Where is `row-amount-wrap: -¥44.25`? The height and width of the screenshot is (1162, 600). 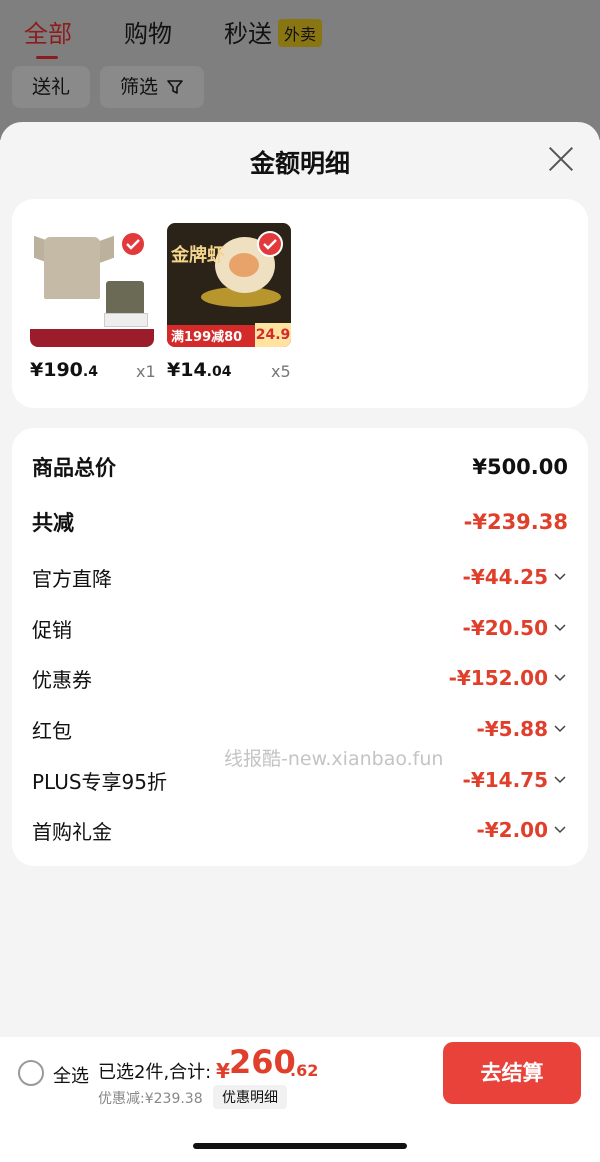
row-amount-wrap: -¥44.25 is located at coordinates (515, 577).